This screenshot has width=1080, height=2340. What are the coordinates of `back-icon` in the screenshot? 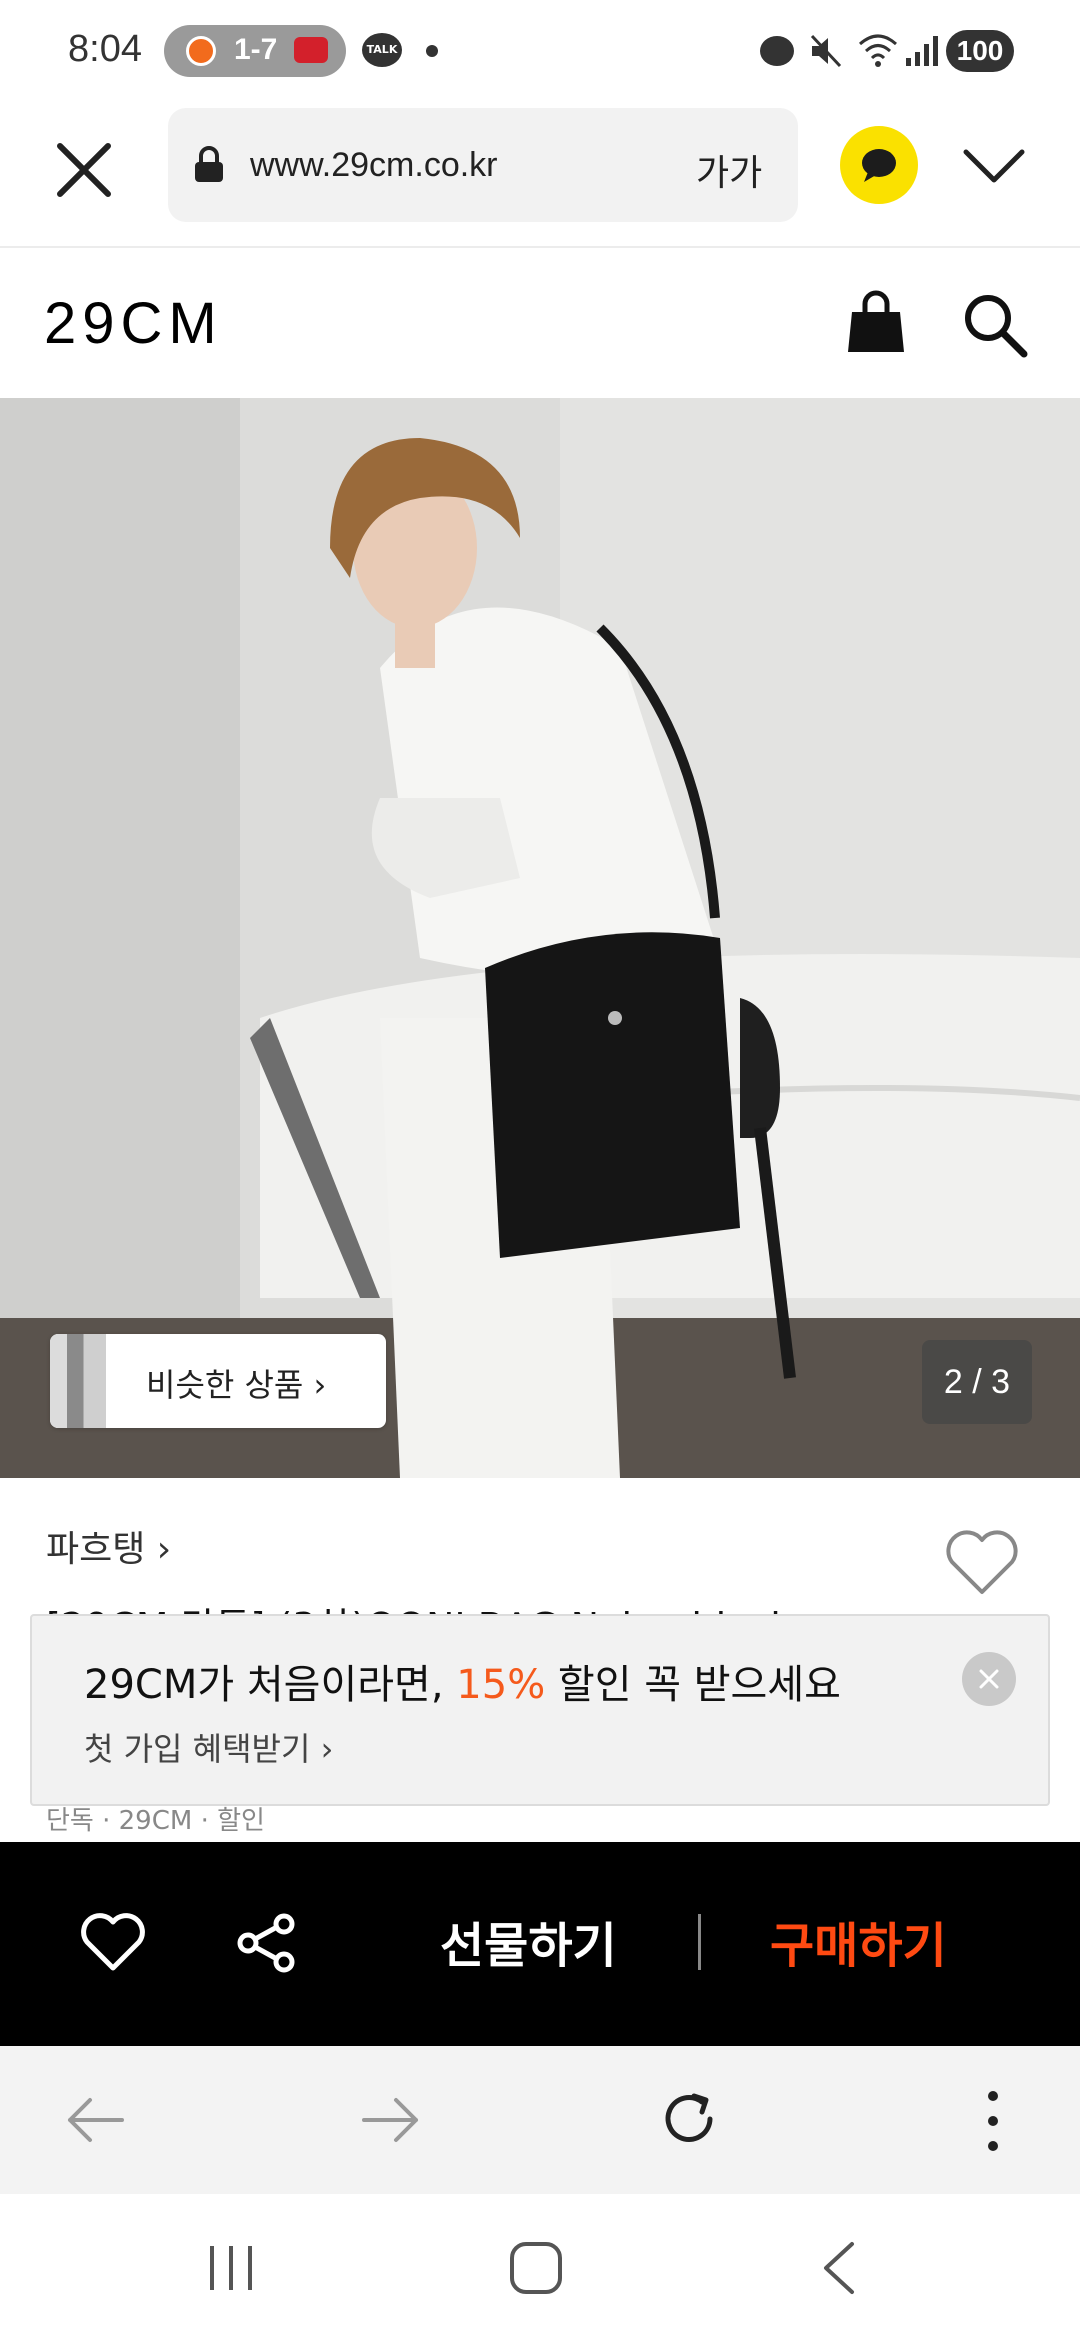 It's located at (838, 2268).